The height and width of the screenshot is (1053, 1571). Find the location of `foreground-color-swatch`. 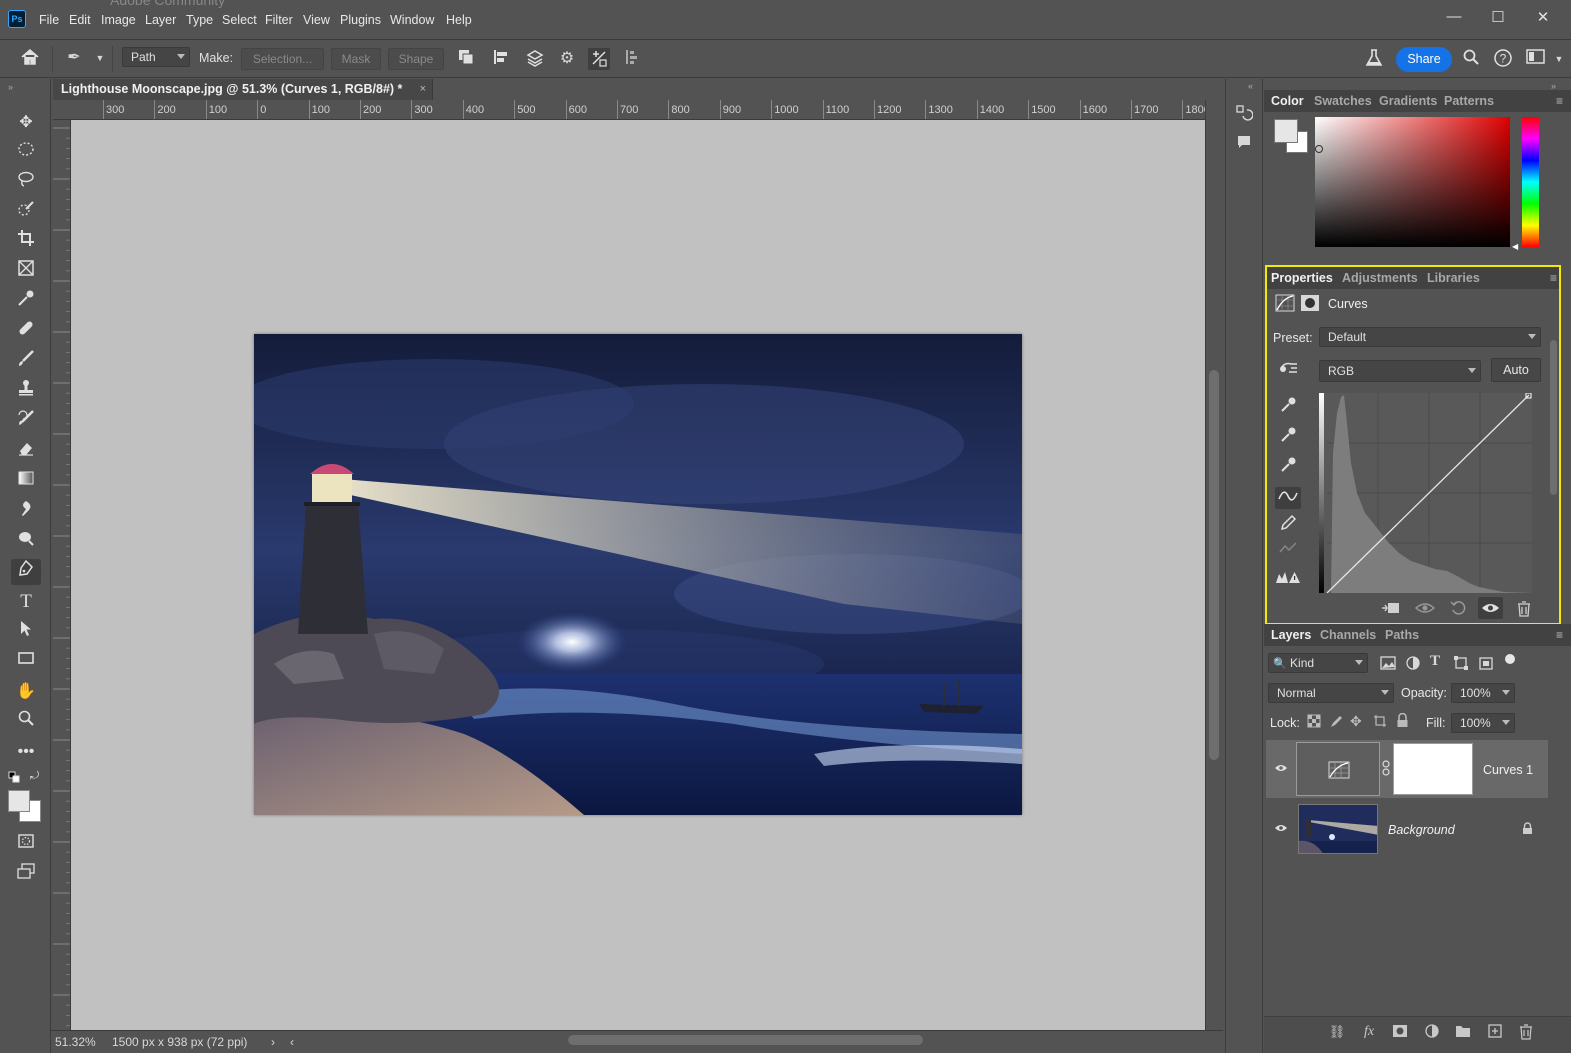

foreground-color-swatch is located at coordinates (19, 801).